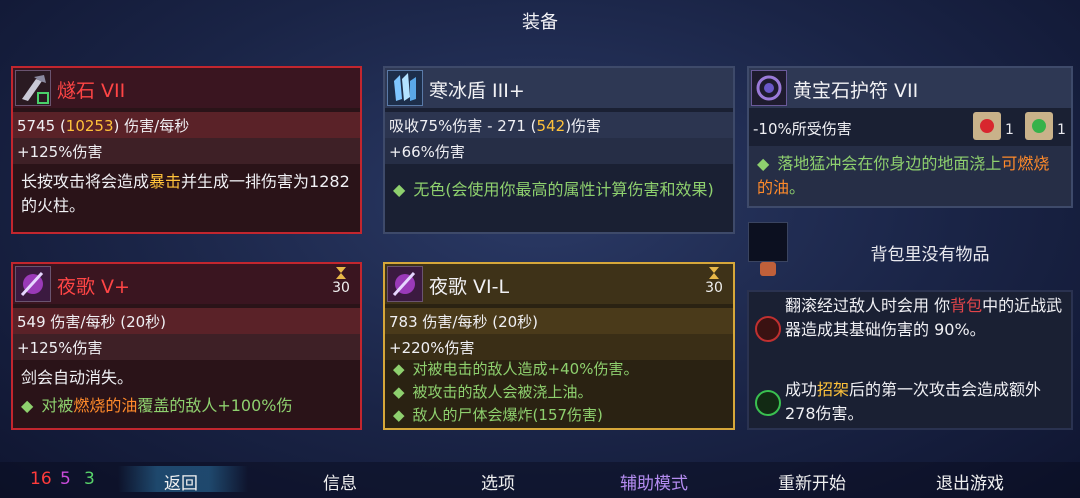 The height and width of the screenshot is (498, 1080). I want to click on menu-quit-button: 退出游戏, so click(970, 481).